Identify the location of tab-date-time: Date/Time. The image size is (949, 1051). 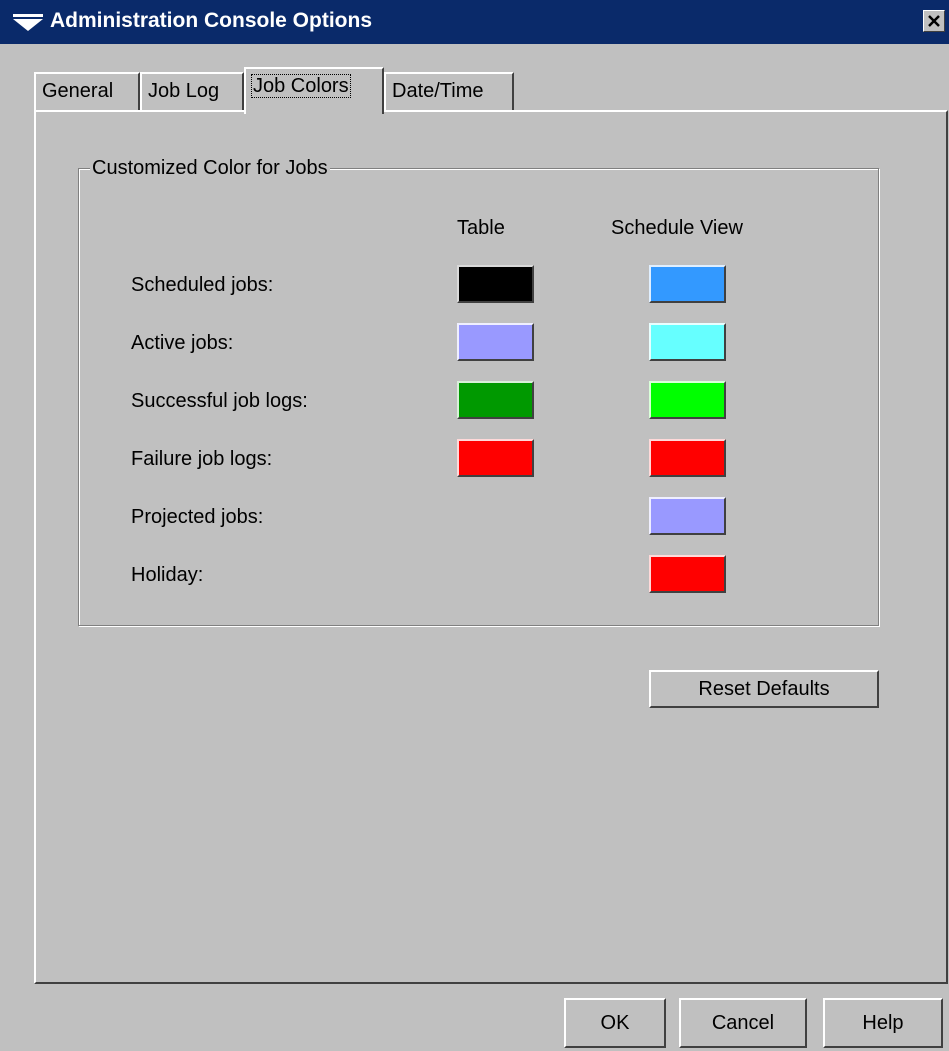
(449, 91).